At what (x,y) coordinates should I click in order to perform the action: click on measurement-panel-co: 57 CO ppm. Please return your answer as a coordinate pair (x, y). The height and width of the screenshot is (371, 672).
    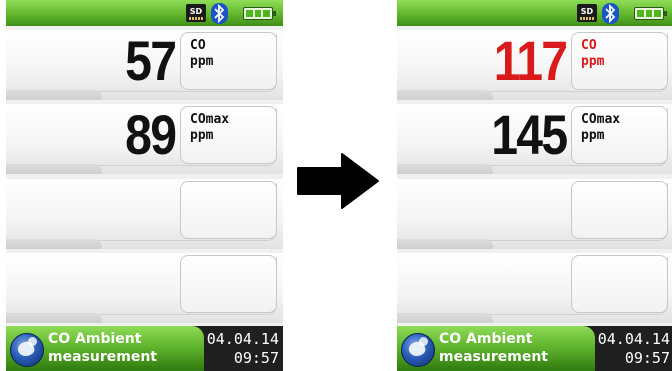
    Looking at the image, I should click on (144, 65).